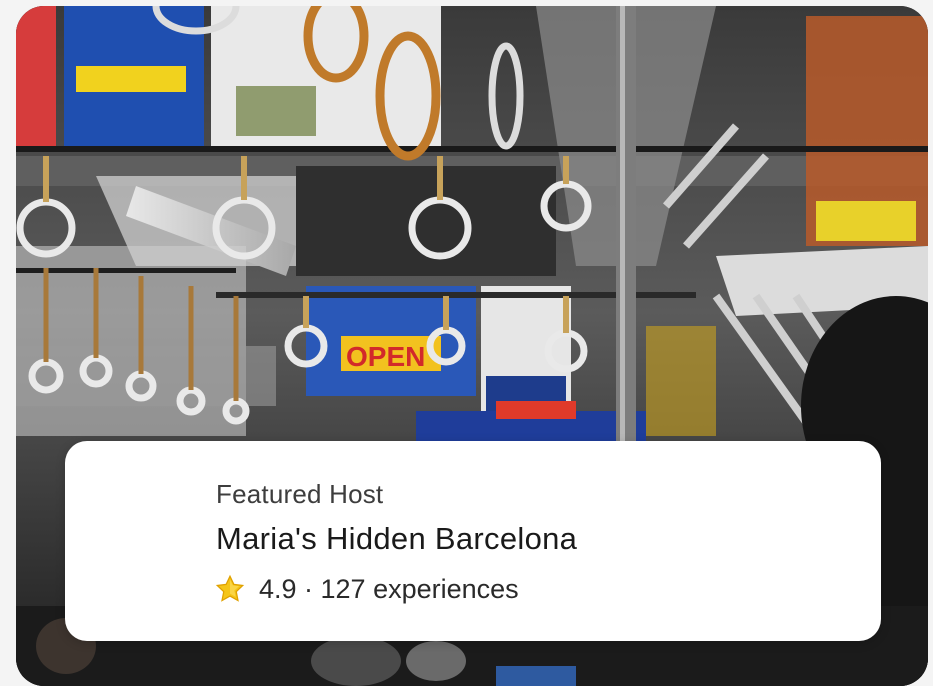 The width and height of the screenshot is (933, 686). What do you see at coordinates (397, 538) in the screenshot?
I see `host-title: Maria's Hidden Barcelona` at bounding box center [397, 538].